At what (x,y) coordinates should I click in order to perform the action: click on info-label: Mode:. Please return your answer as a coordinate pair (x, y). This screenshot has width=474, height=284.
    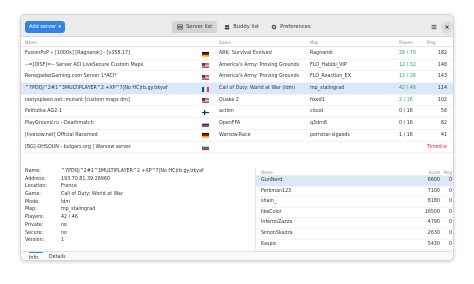
    Looking at the image, I should click on (32, 202).